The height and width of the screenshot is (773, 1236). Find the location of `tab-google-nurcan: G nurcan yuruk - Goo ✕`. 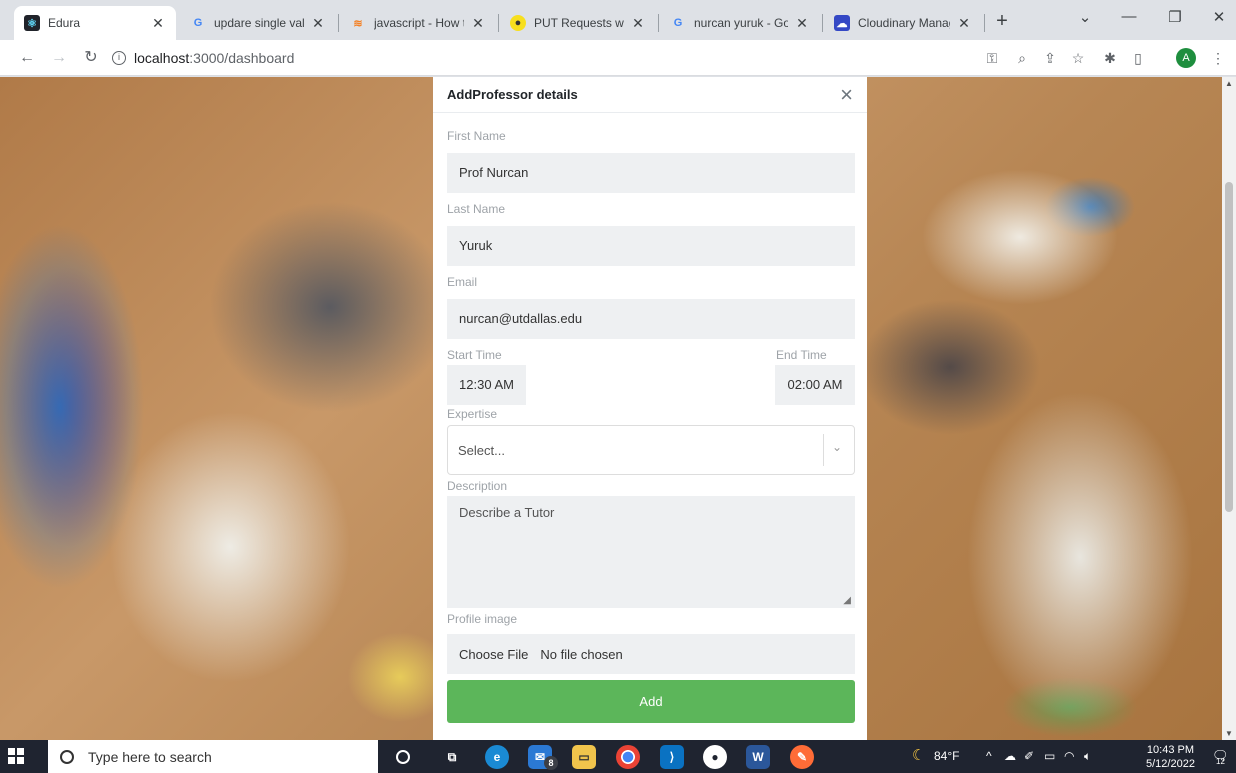

tab-google-nurcan: G nurcan yuruk - Goo ✕ is located at coordinates (740, 23).